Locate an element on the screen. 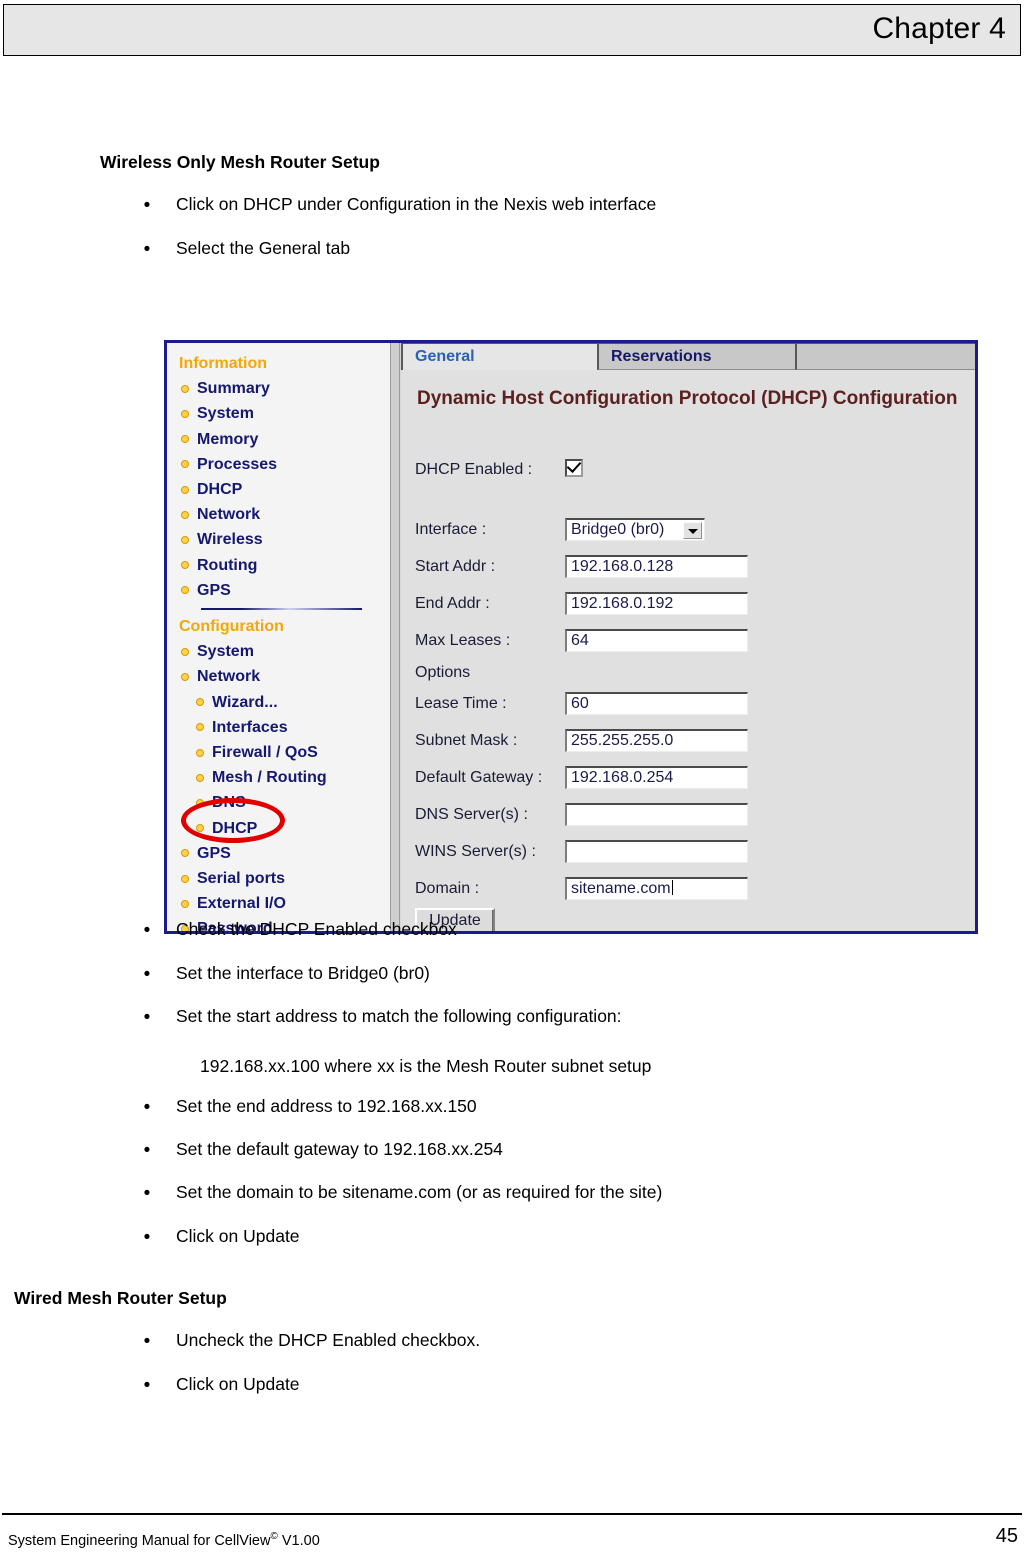 The image size is (1026, 1557). lease-time-input: 60 is located at coordinates (656, 703).